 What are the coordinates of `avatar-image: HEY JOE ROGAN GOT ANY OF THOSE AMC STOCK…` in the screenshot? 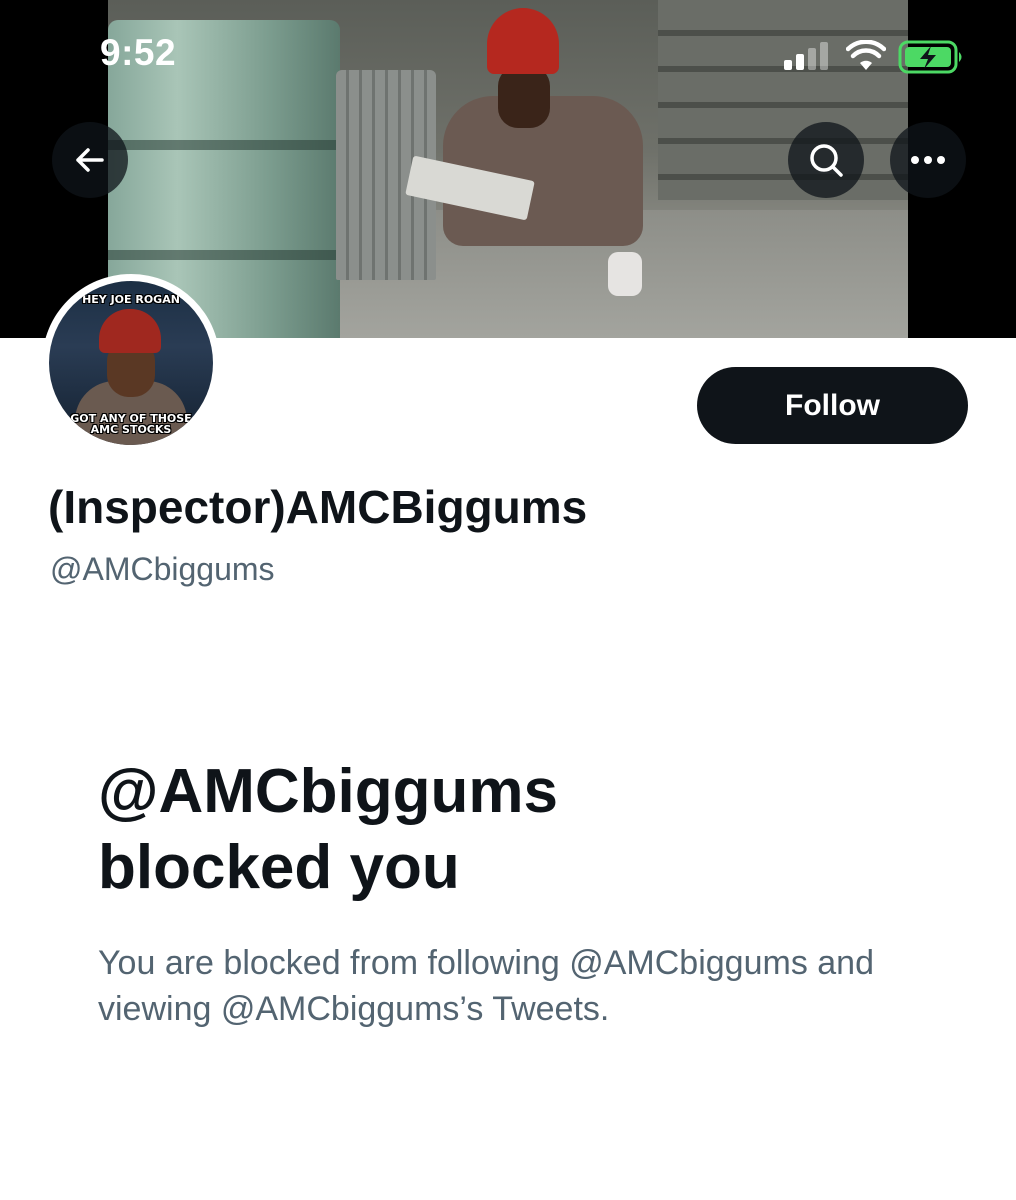 It's located at (131, 363).